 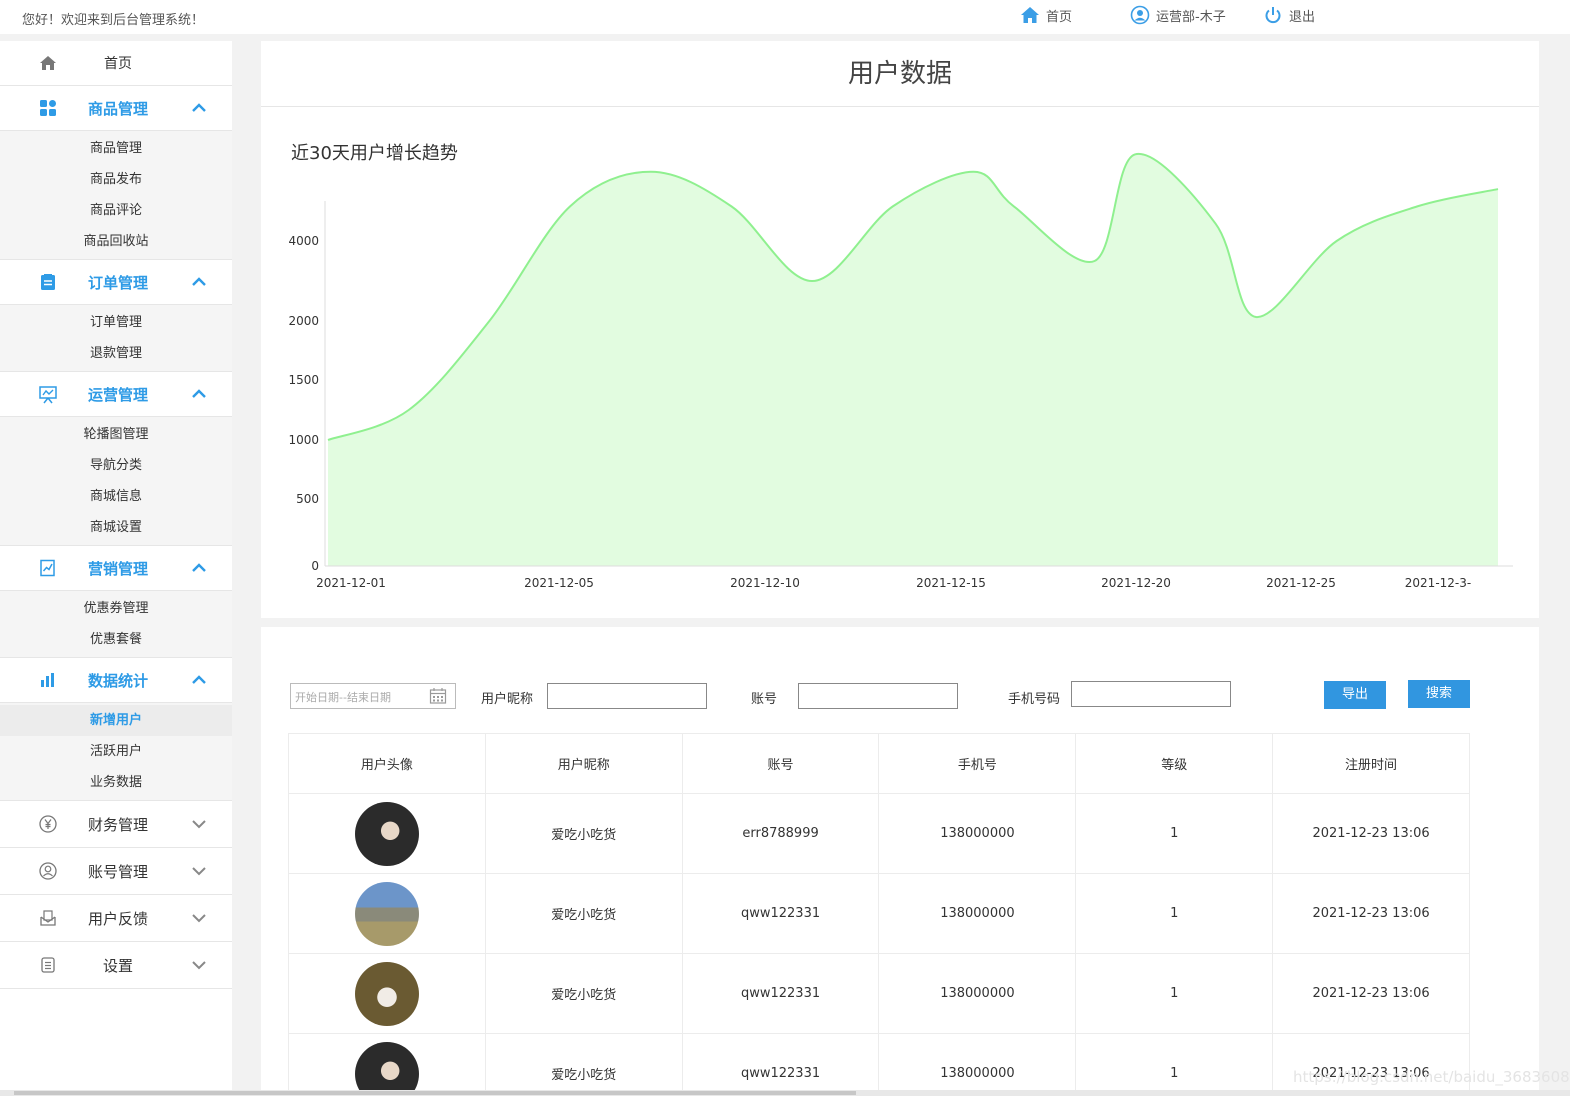 What do you see at coordinates (438, 696) in the screenshot?
I see `calendar-icon` at bounding box center [438, 696].